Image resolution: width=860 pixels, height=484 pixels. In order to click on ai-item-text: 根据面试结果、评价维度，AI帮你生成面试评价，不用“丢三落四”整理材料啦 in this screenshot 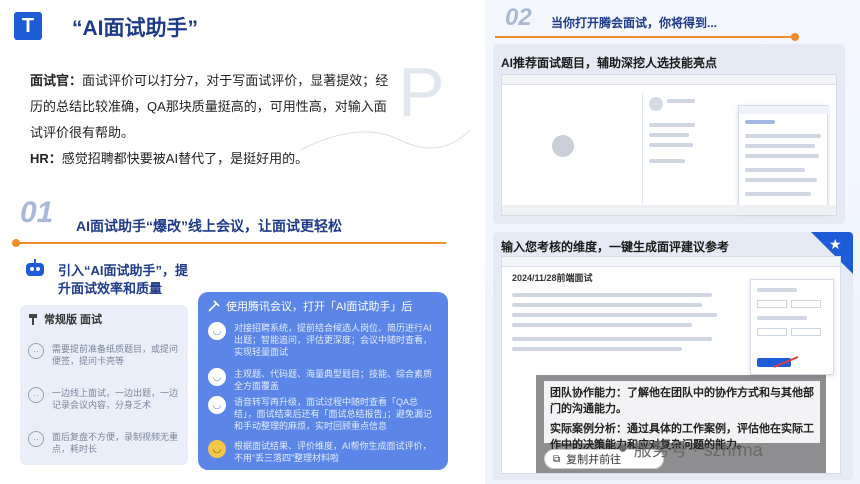, I will do `click(333, 452)`.